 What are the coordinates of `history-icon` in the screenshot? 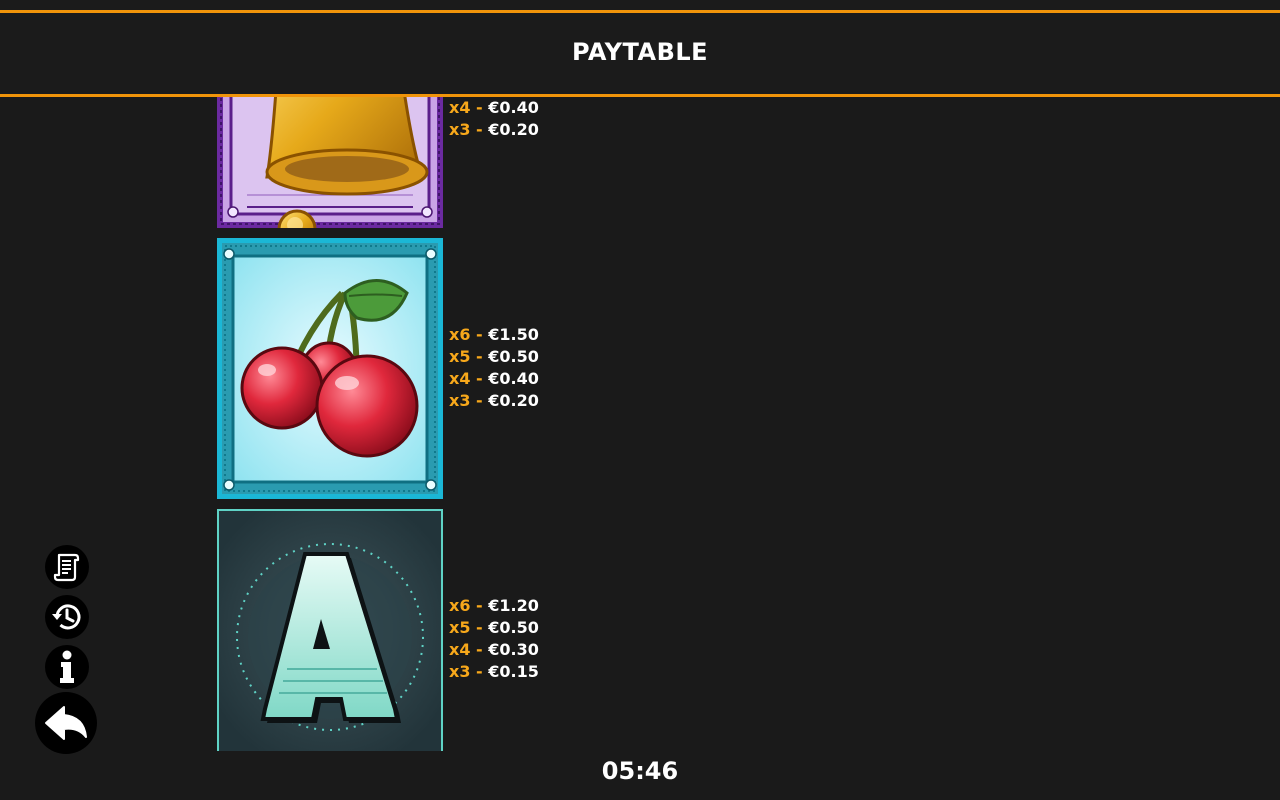 It's located at (66, 617).